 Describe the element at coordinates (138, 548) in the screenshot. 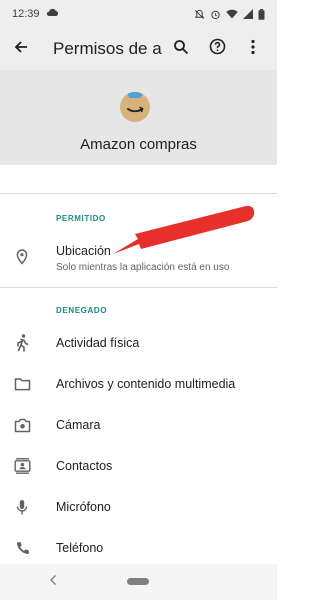

I see `permission-row-phone: Teléfono` at that location.